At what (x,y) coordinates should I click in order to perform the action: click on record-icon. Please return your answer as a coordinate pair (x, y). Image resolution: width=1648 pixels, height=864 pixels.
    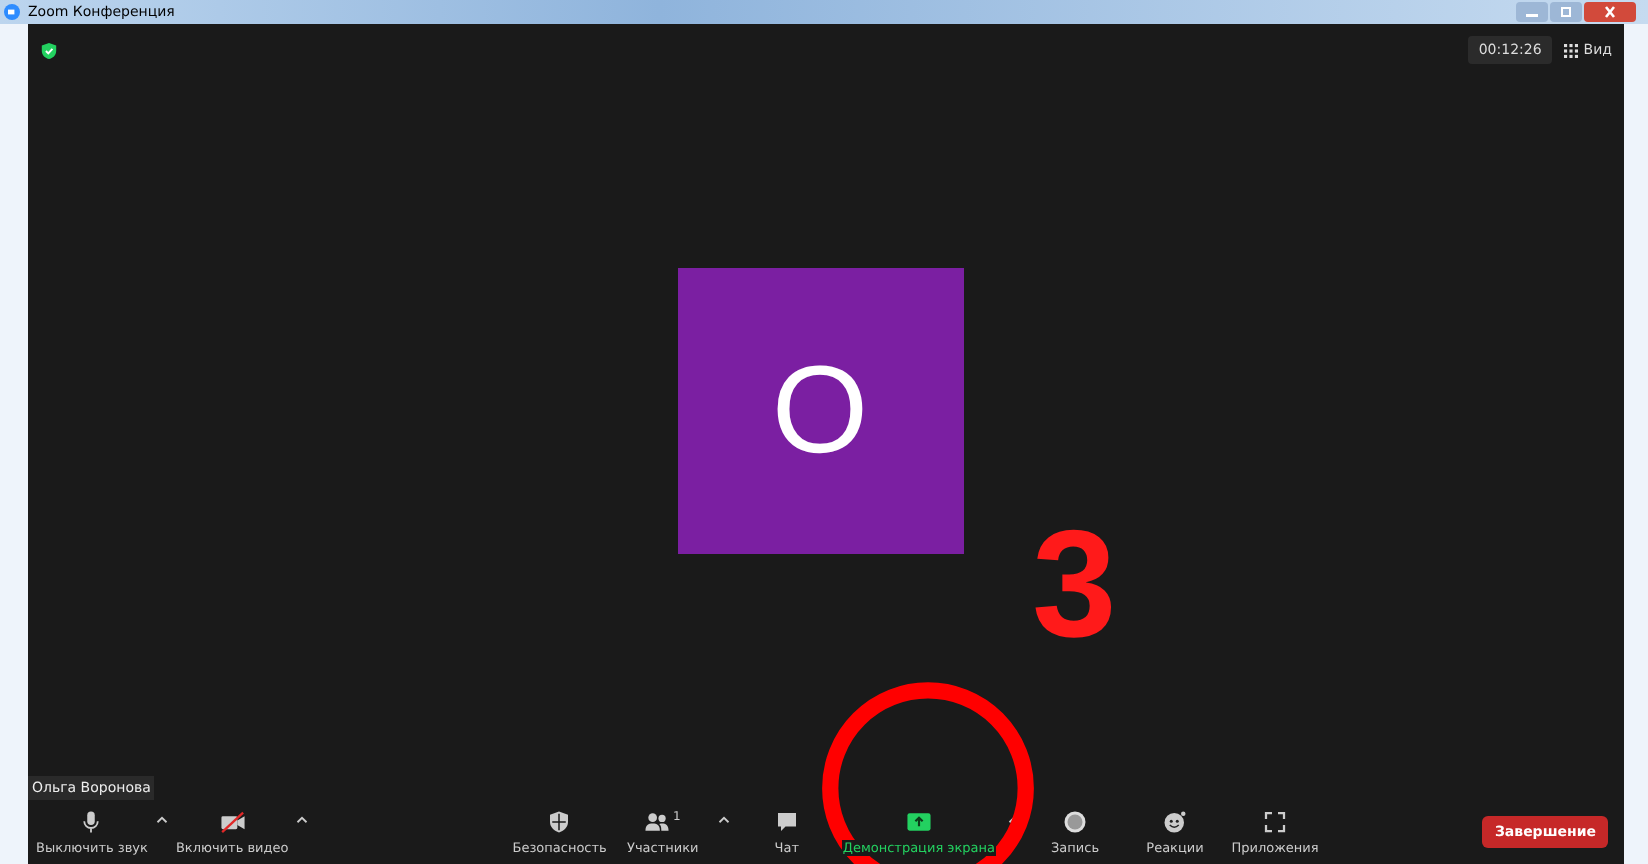
    Looking at the image, I should click on (1075, 821).